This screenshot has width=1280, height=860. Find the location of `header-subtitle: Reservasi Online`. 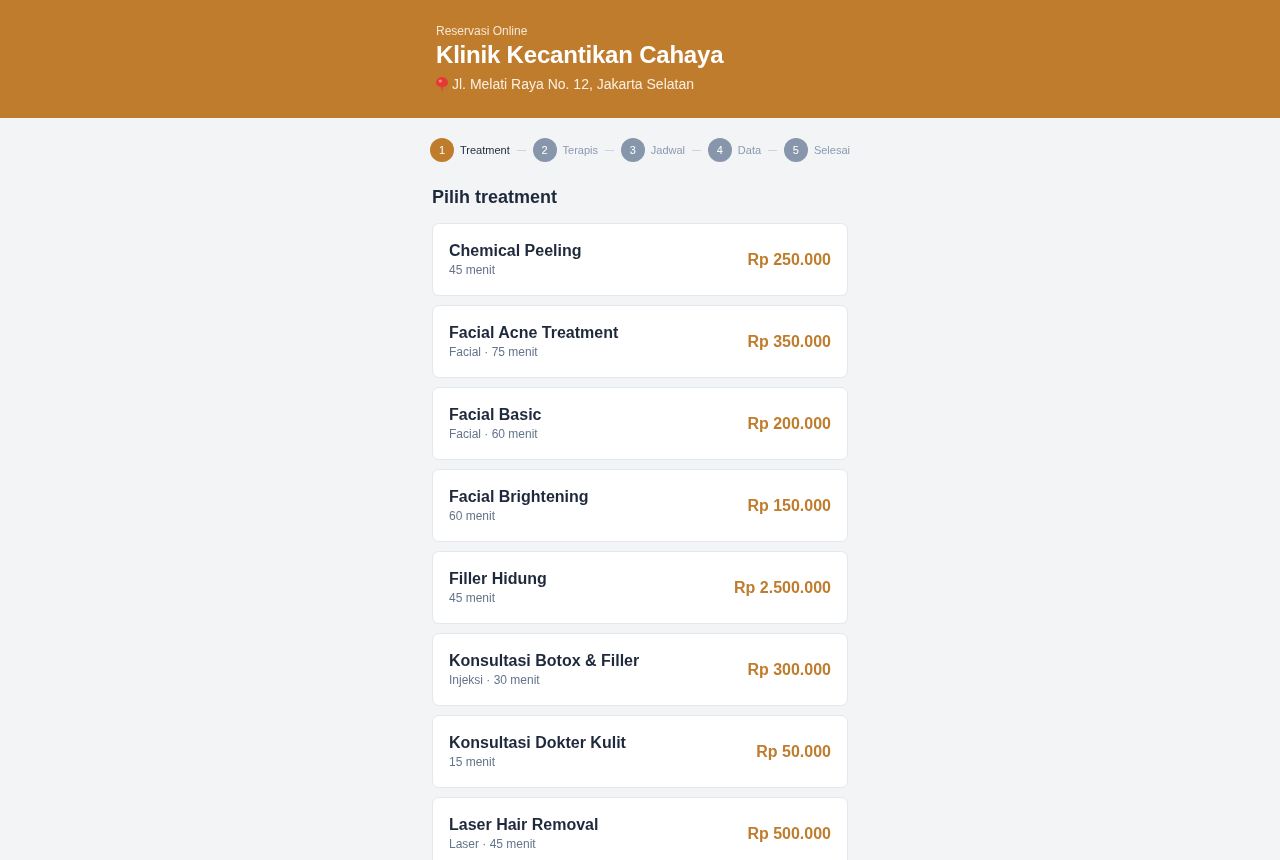

header-subtitle: Reservasi Online is located at coordinates (482, 31).